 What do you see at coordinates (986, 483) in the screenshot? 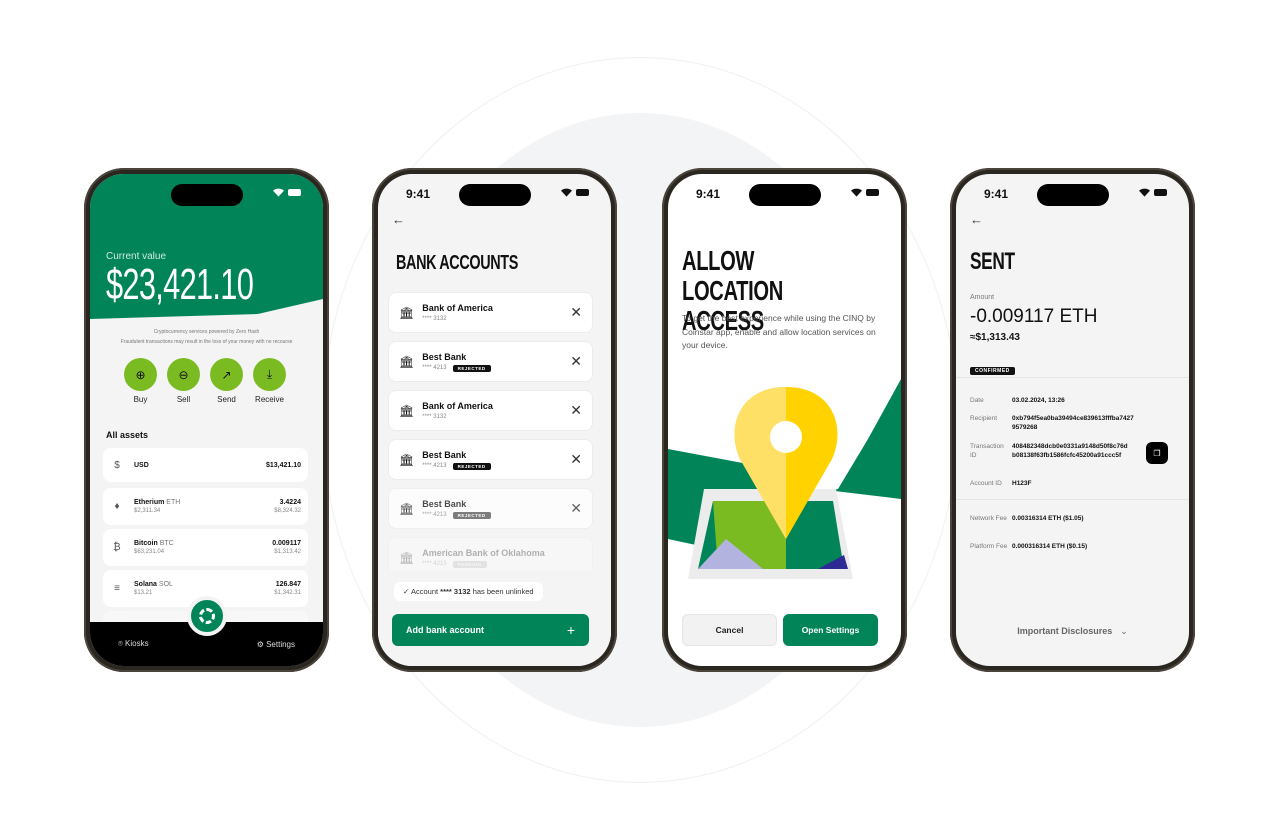
I see `detail-key: Account ID` at bounding box center [986, 483].